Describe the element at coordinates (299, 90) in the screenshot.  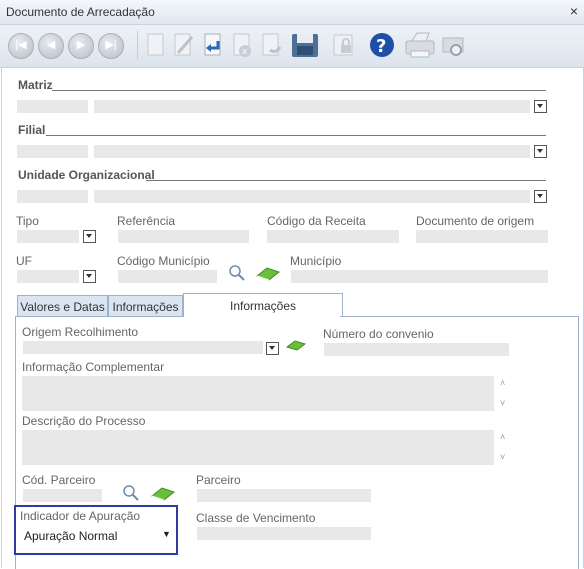
I see `matriz-divider` at that location.